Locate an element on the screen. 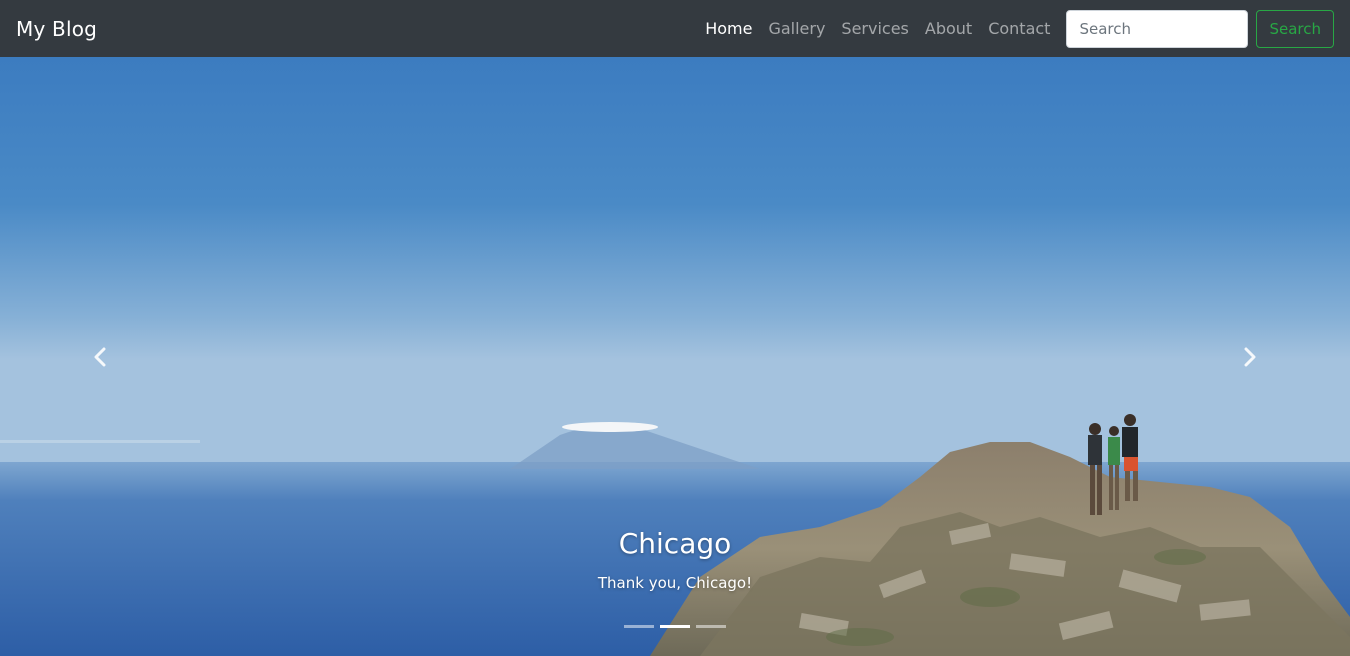 Image resolution: width=1350 pixels, height=656 pixels. nav-links: Home Gallery Services About Contact is located at coordinates (877, 28).